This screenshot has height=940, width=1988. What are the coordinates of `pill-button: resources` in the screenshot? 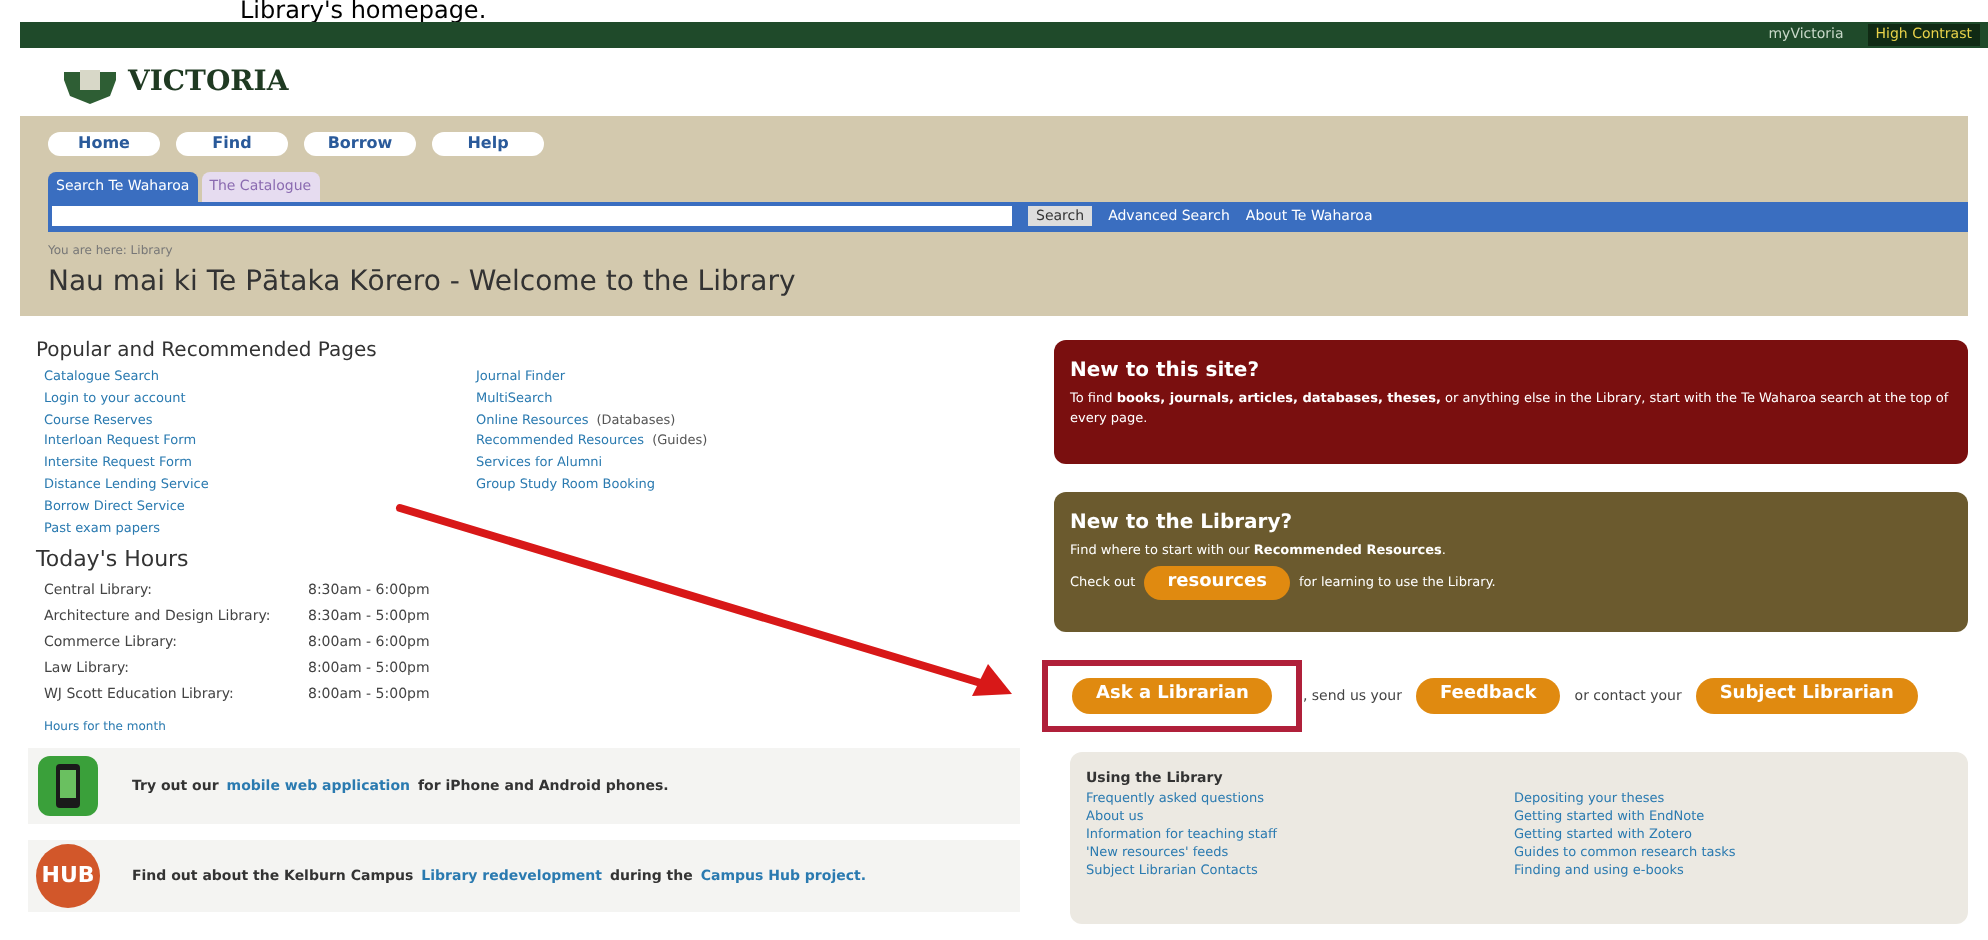 It's located at (1217, 583).